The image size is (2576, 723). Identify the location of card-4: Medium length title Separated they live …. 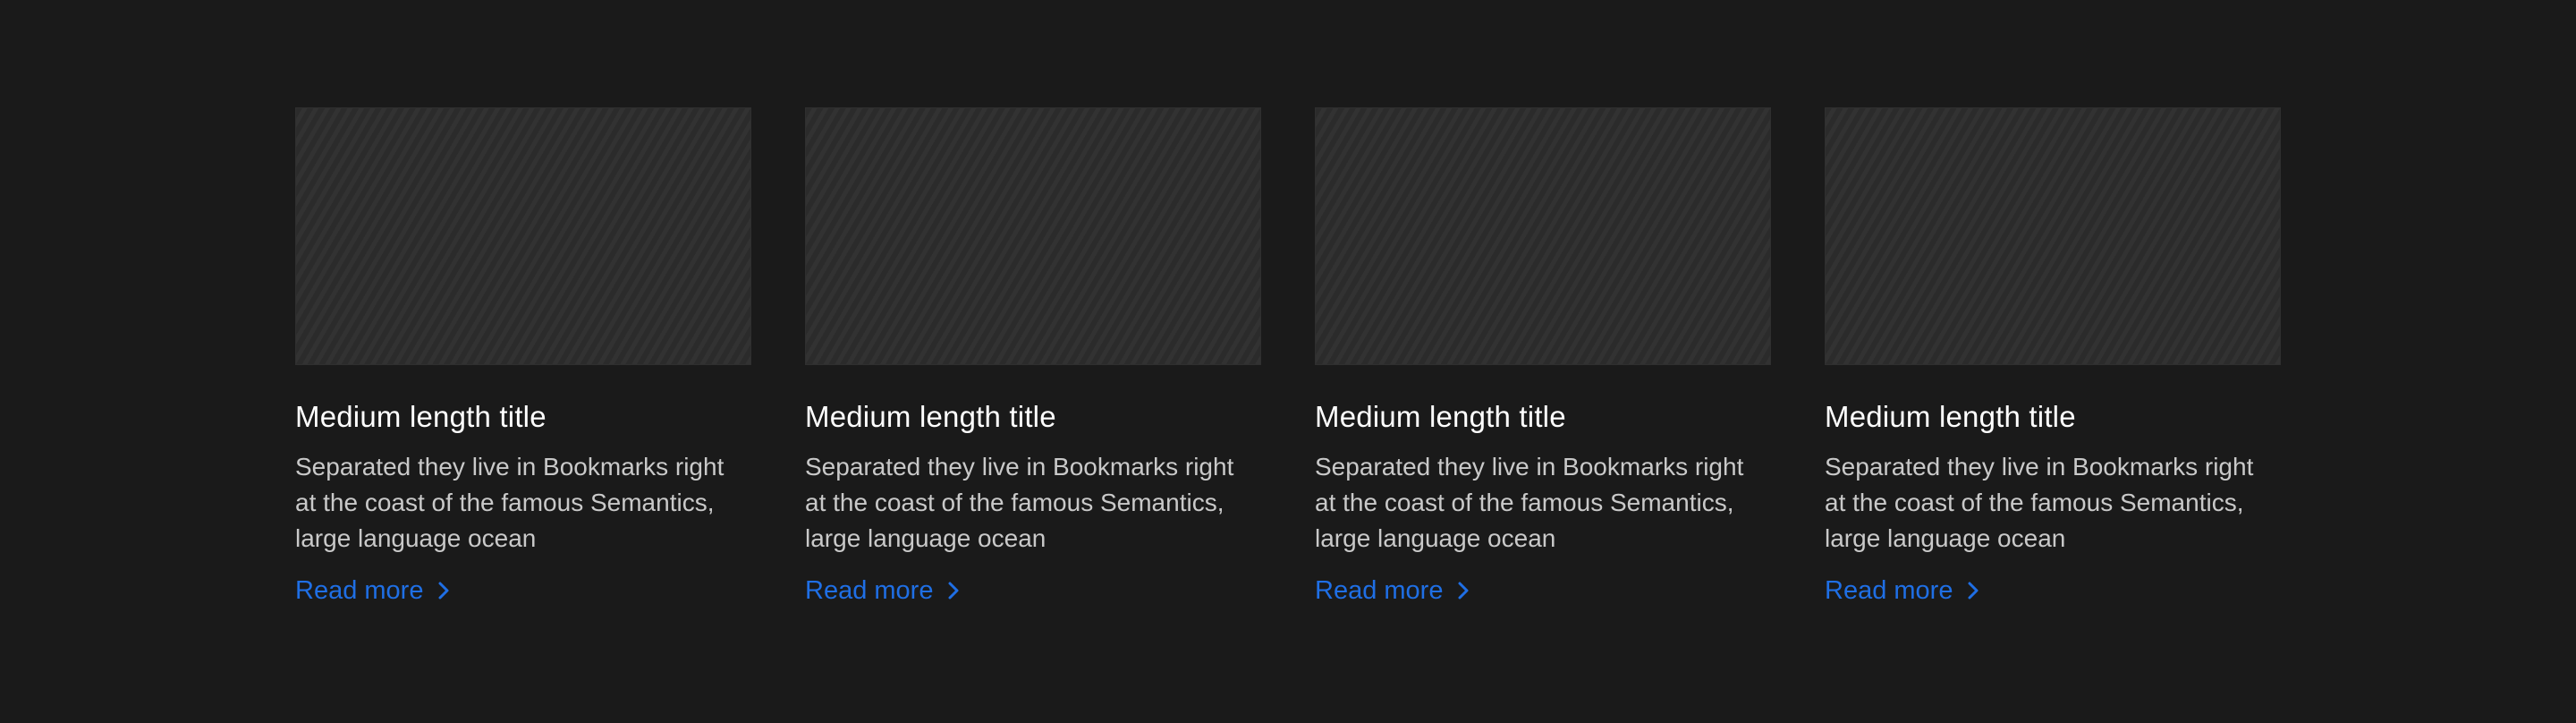
(2053, 357).